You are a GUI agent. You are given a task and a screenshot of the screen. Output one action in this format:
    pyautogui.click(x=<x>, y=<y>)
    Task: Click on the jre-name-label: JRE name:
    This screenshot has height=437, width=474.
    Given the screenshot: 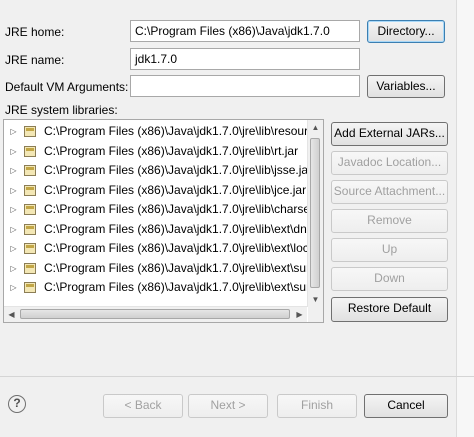 What is the action you would take?
    pyautogui.click(x=35, y=60)
    